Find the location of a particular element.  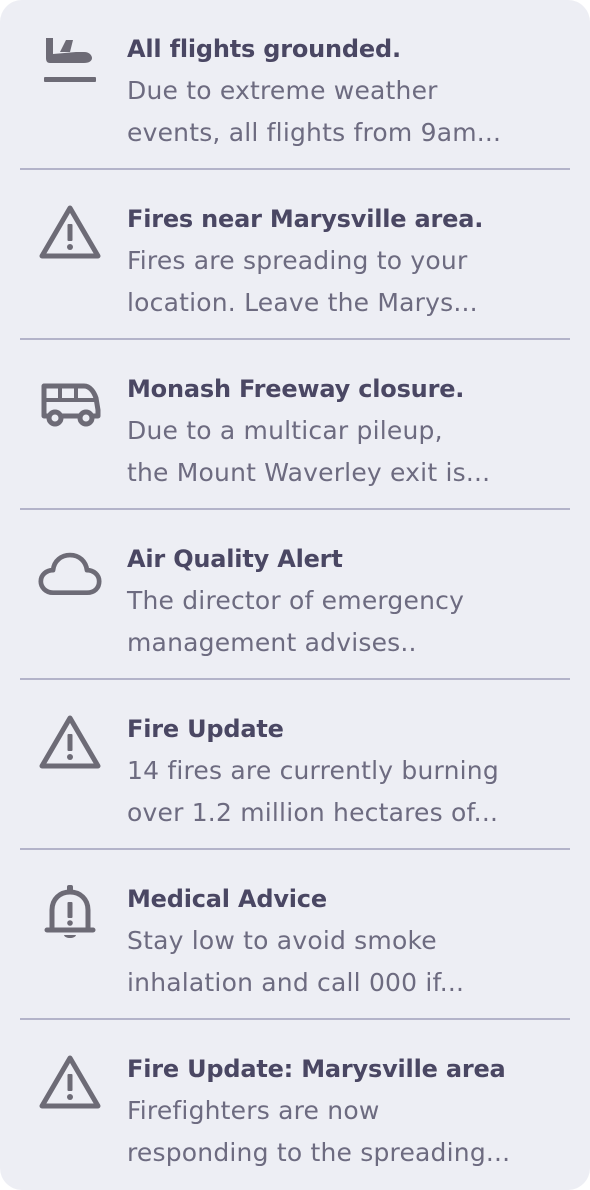

alert-title: Monash Freeway closure. is located at coordinates (296, 389).